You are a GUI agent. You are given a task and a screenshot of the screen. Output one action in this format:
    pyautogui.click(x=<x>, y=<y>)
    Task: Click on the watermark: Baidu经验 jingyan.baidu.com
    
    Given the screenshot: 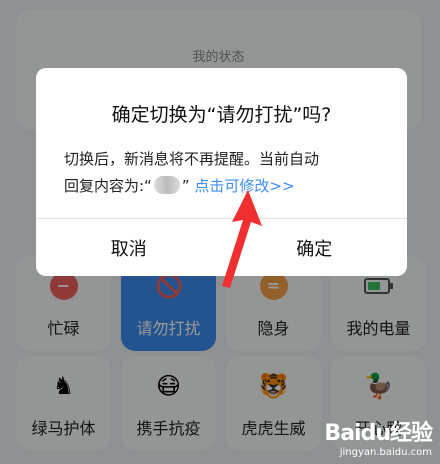 What is the action you would take?
    pyautogui.click(x=378, y=436)
    